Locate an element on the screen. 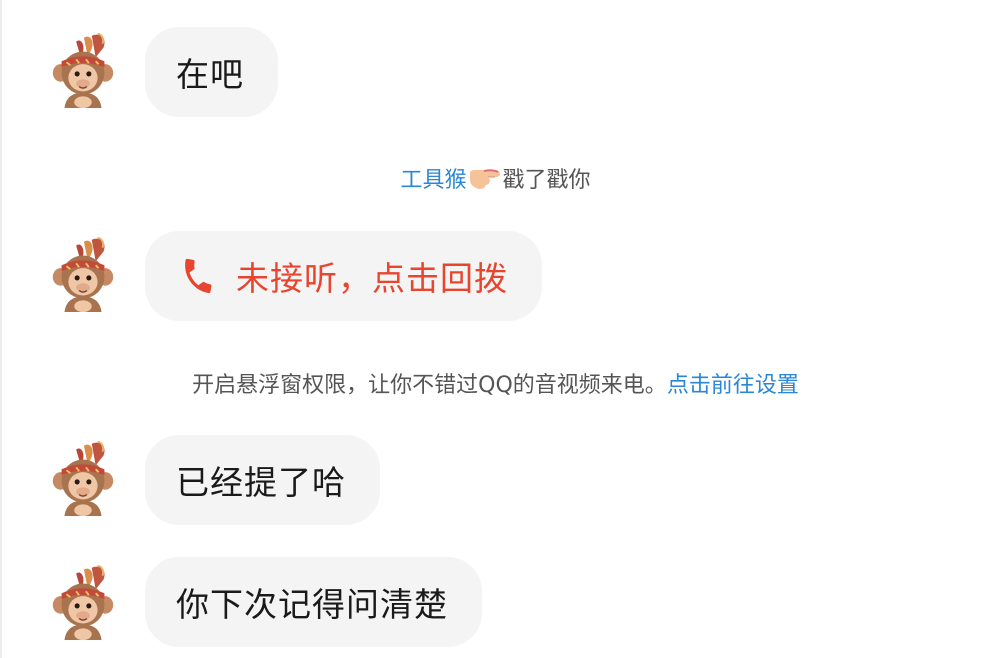 This screenshot has height=658, width=991. missed-call-bubble: 未接听，点击回拨 is located at coordinates (343, 276).